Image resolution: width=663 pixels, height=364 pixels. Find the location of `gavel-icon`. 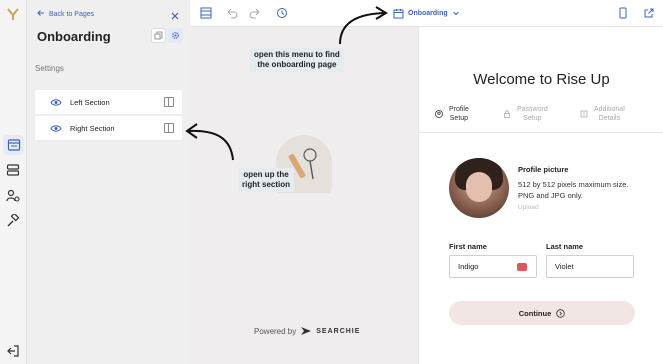

gavel-icon is located at coordinates (13, 221).